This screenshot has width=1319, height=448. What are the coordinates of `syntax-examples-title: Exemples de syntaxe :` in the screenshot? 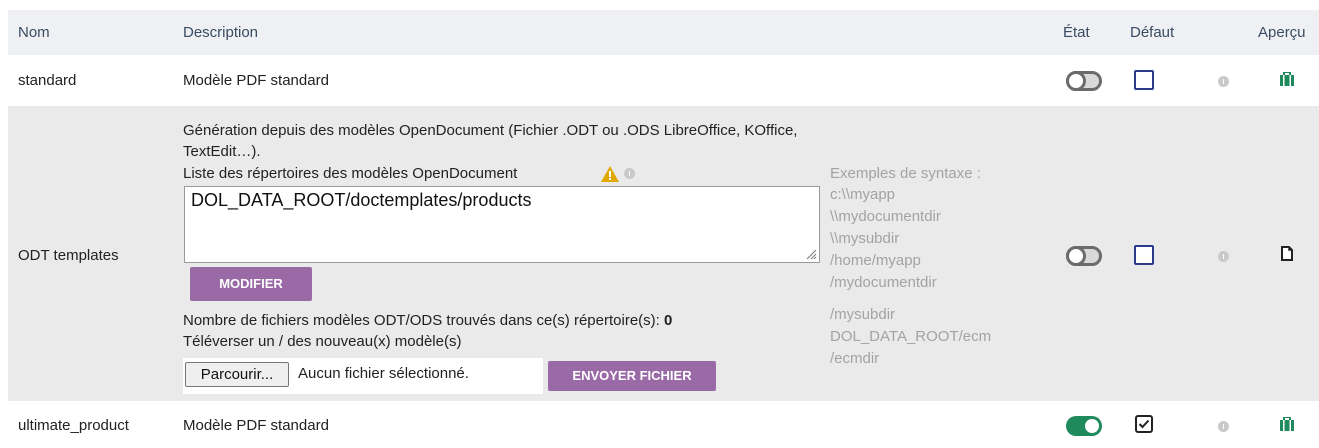 It's located at (905, 173).